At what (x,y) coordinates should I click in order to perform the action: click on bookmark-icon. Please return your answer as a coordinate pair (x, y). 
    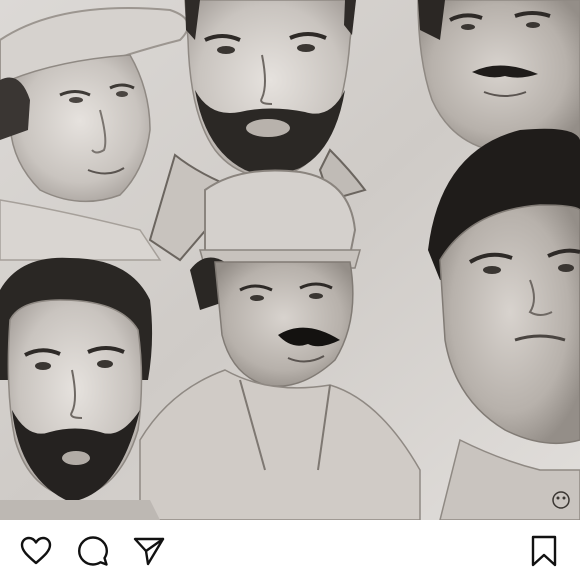
    Looking at the image, I should click on (544, 551).